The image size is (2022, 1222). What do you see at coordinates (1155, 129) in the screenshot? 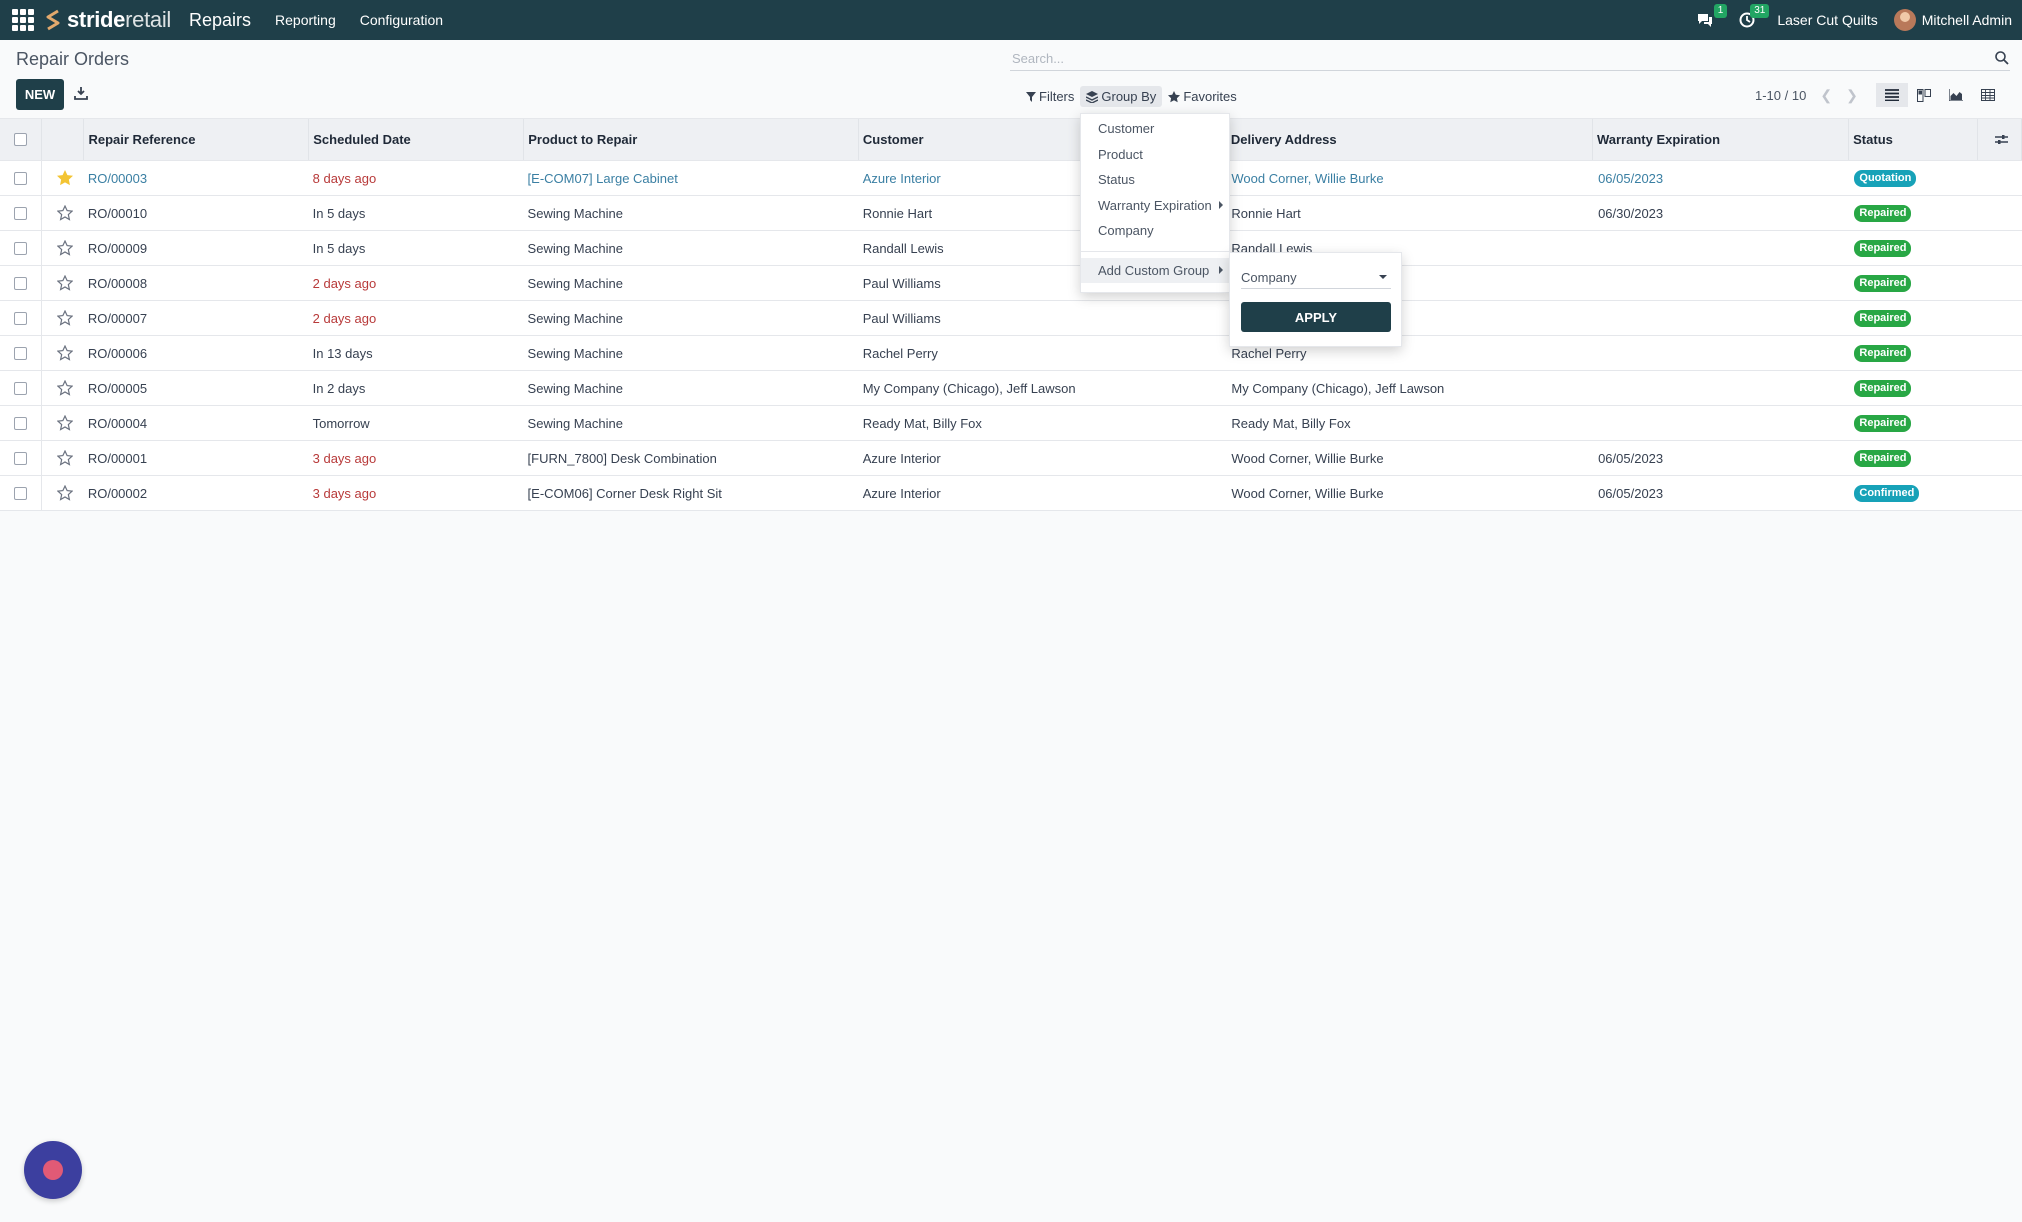
I see `groupby-customer: Customer` at bounding box center [1155, 129].